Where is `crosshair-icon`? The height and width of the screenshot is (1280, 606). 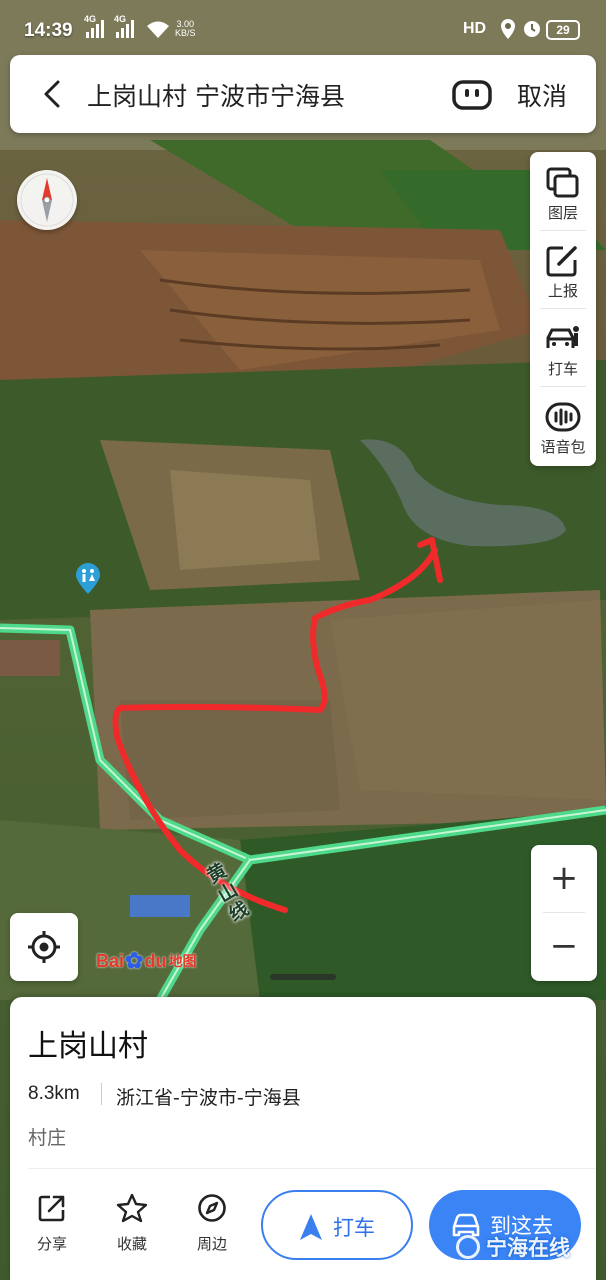
crosshair-icon is located at coordinates (44, 947).